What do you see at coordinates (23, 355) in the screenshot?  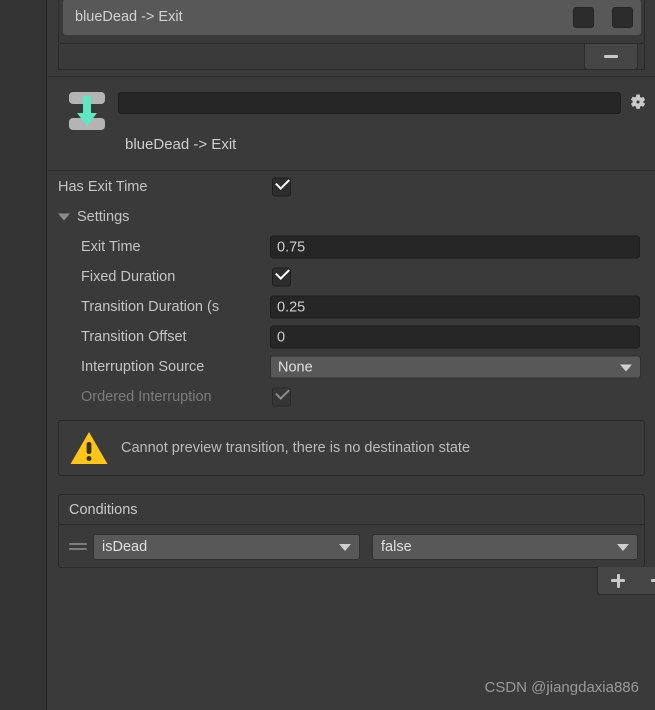 I see `left-gutter` at bounding box center [23, 355].